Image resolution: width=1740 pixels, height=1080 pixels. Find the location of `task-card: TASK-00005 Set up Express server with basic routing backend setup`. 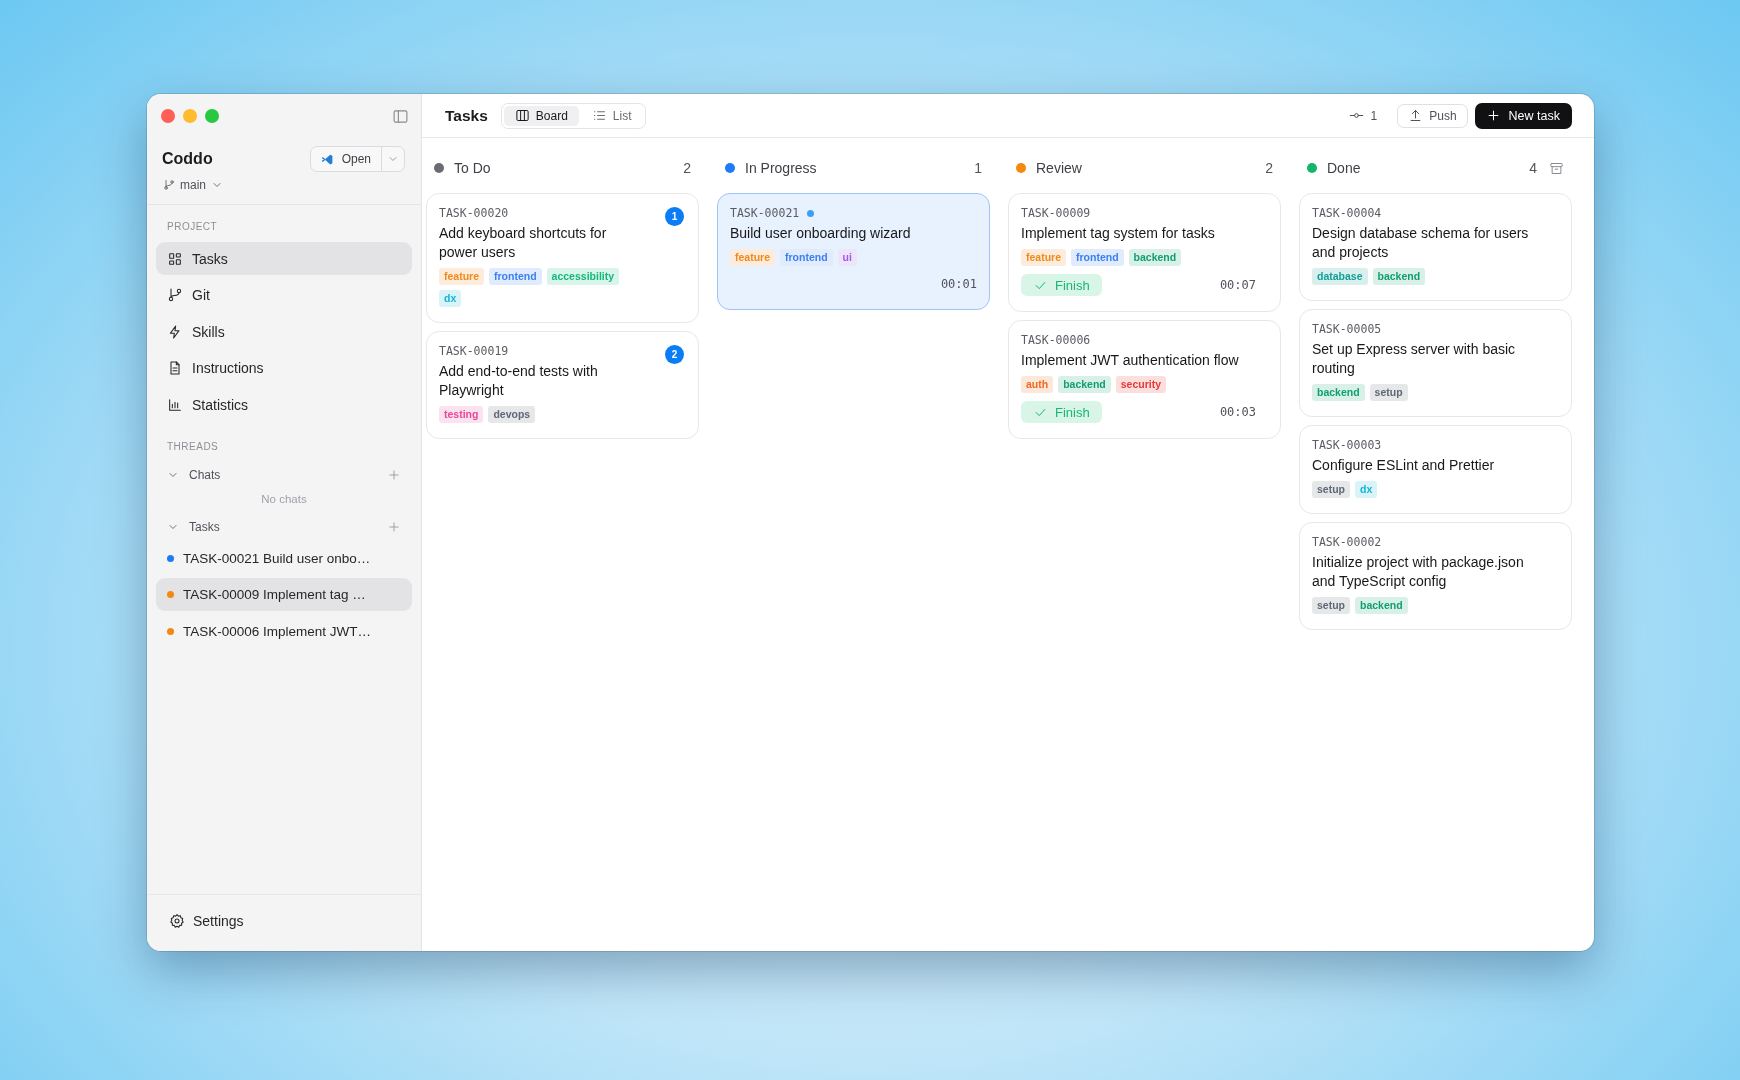

task-card: TASK-00005 Set up Express server with basic routing backend setup is located at coordinates (1435, 363).